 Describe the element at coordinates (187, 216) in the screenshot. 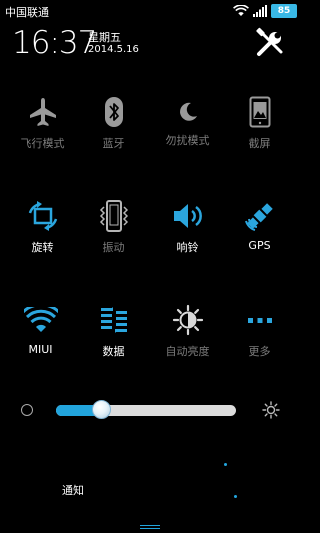

I see `speaker-icon` at that location.